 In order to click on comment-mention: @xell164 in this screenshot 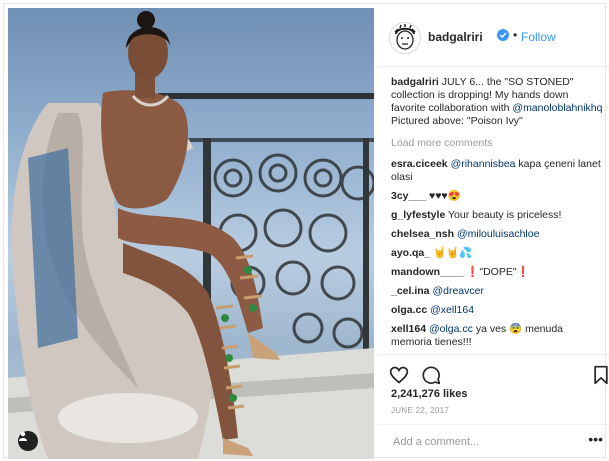, I will do `click(452, 310)`.